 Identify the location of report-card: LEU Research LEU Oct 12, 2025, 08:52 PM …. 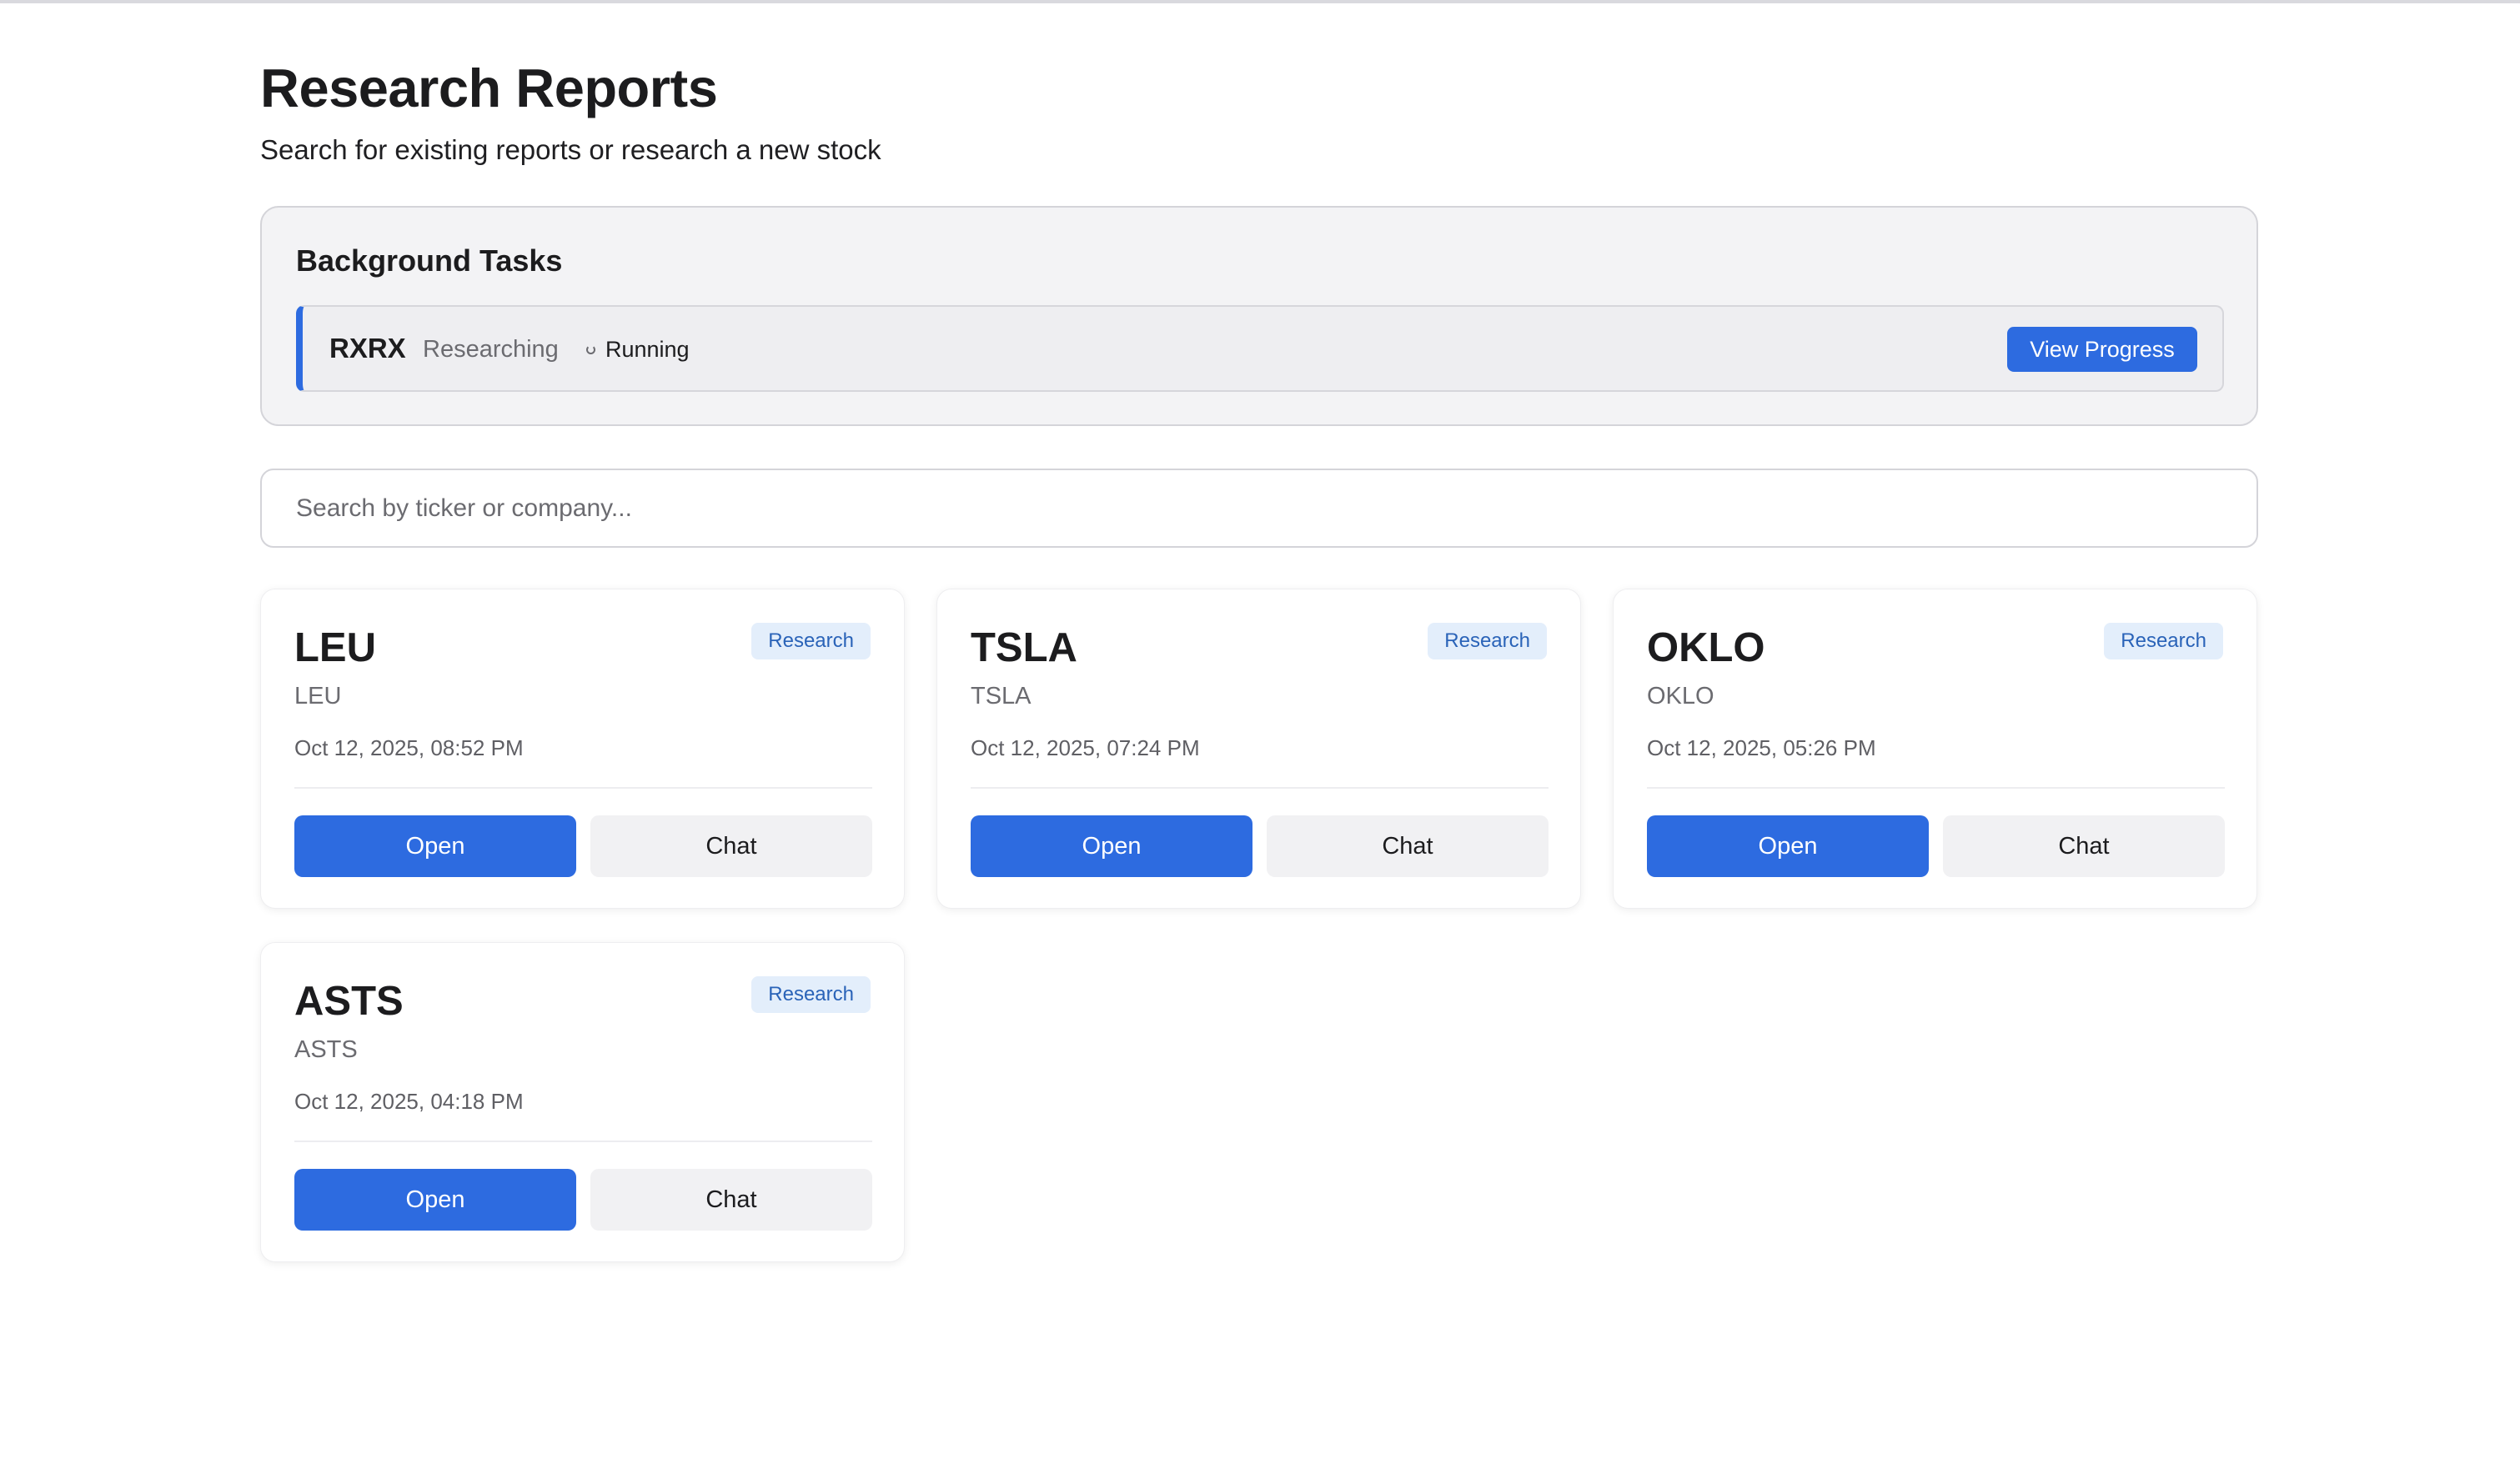
(582, 749).